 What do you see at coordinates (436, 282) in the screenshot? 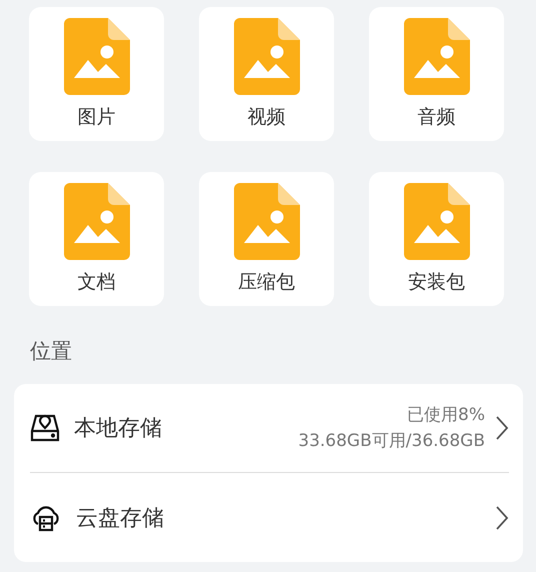
I see `category-label: 安装包` at bounding box center [436, 282].